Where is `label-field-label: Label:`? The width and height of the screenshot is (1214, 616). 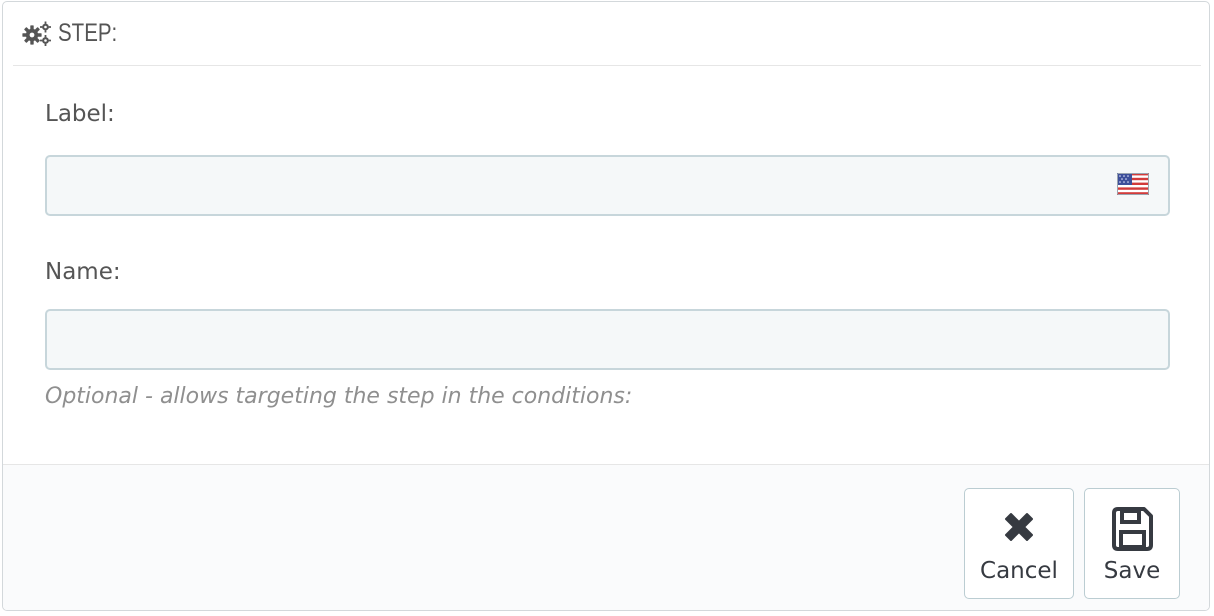 label-field-label: Label: is located at coordinates (80, 114).